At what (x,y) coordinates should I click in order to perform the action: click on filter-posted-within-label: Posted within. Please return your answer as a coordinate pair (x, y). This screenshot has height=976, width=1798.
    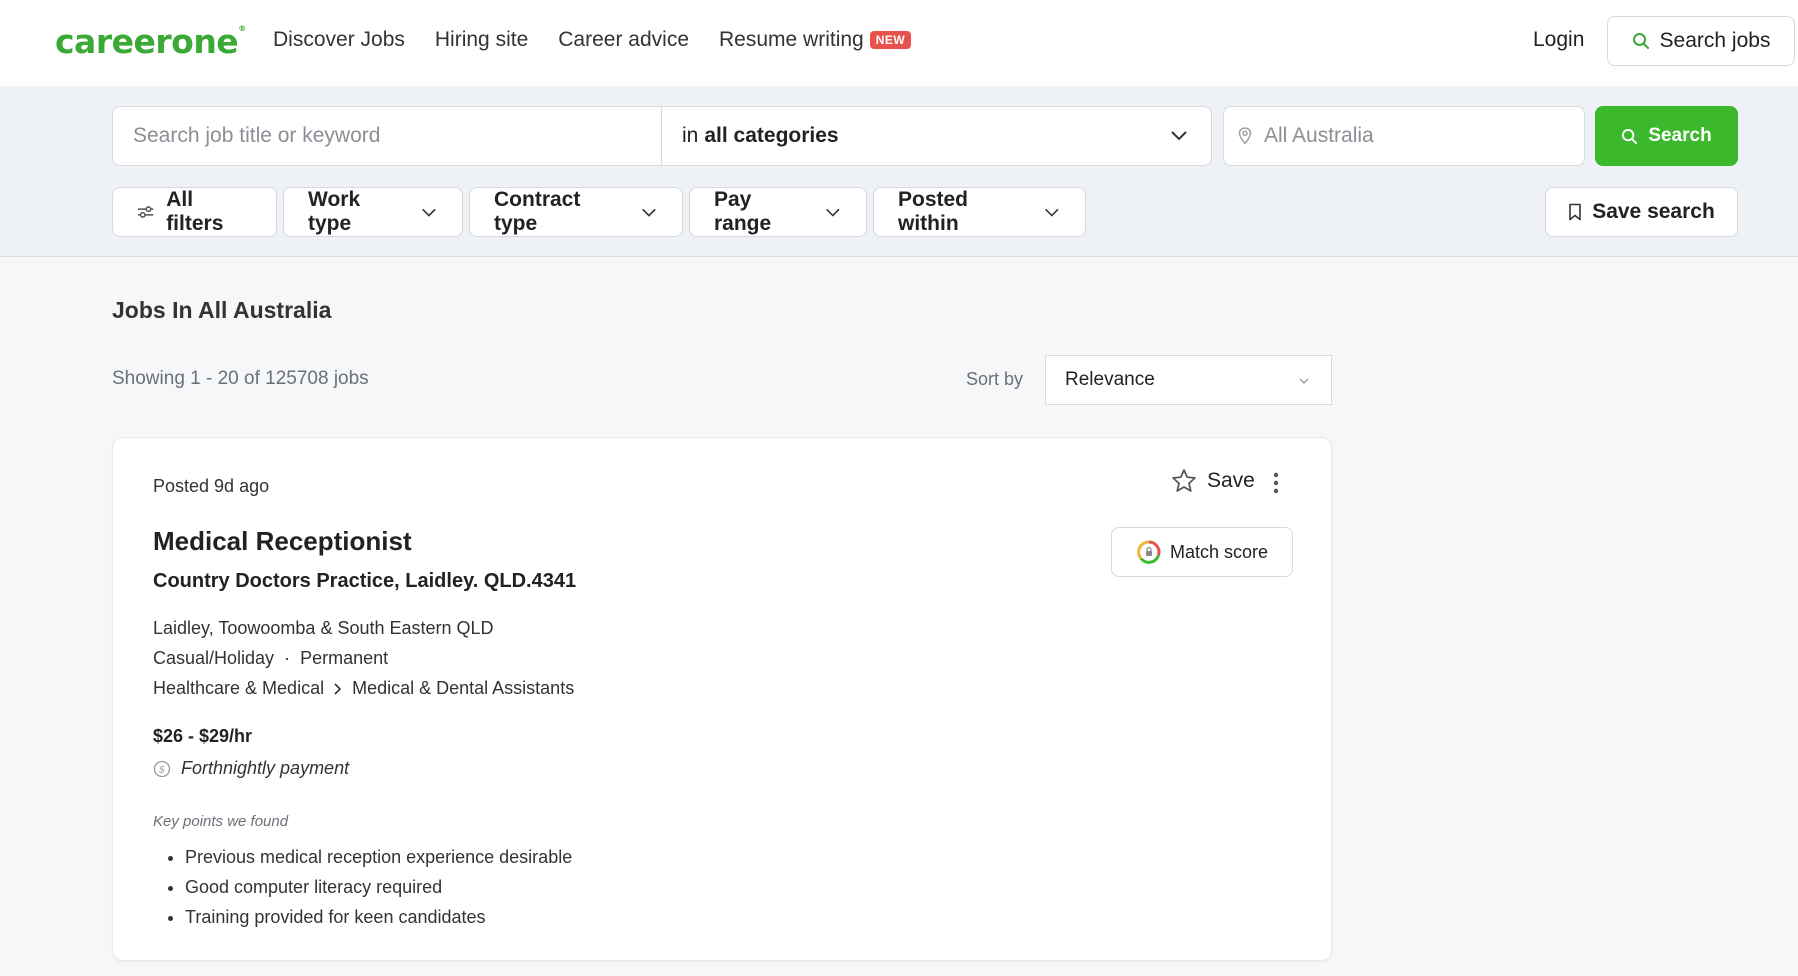
    Looking at the image, I should click on (933, 211).